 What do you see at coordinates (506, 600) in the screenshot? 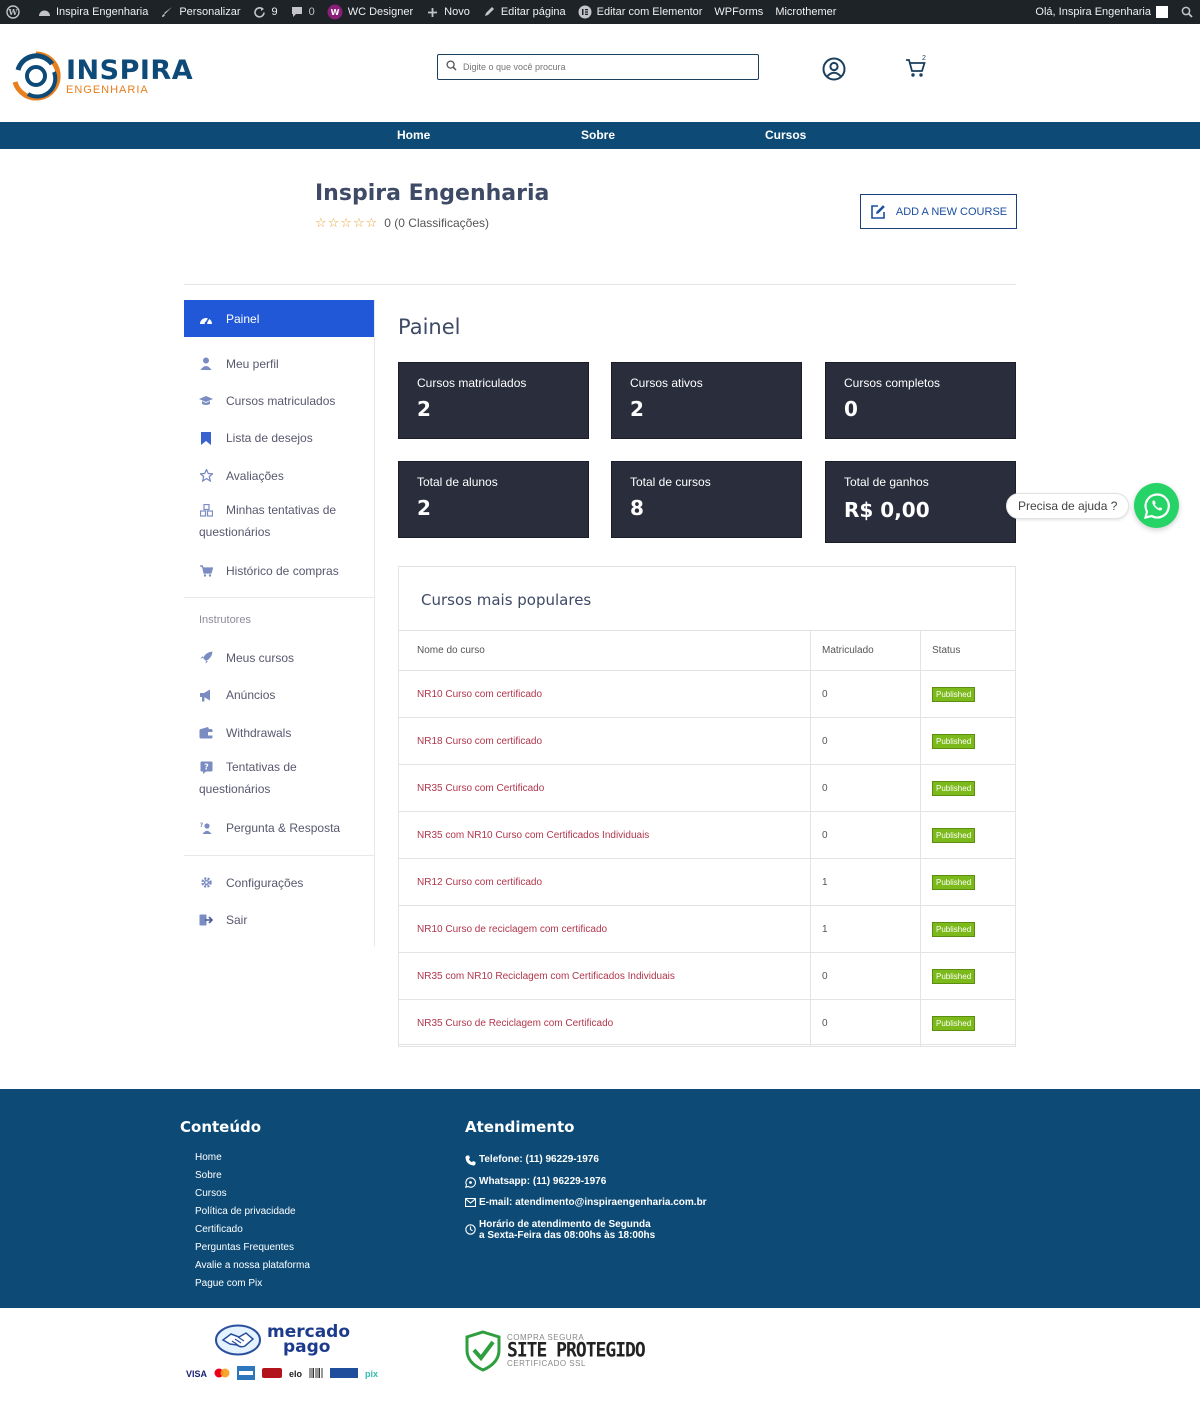
I see `popular-courses-title: Cursos mais populares` at bounding box center [506, 600].